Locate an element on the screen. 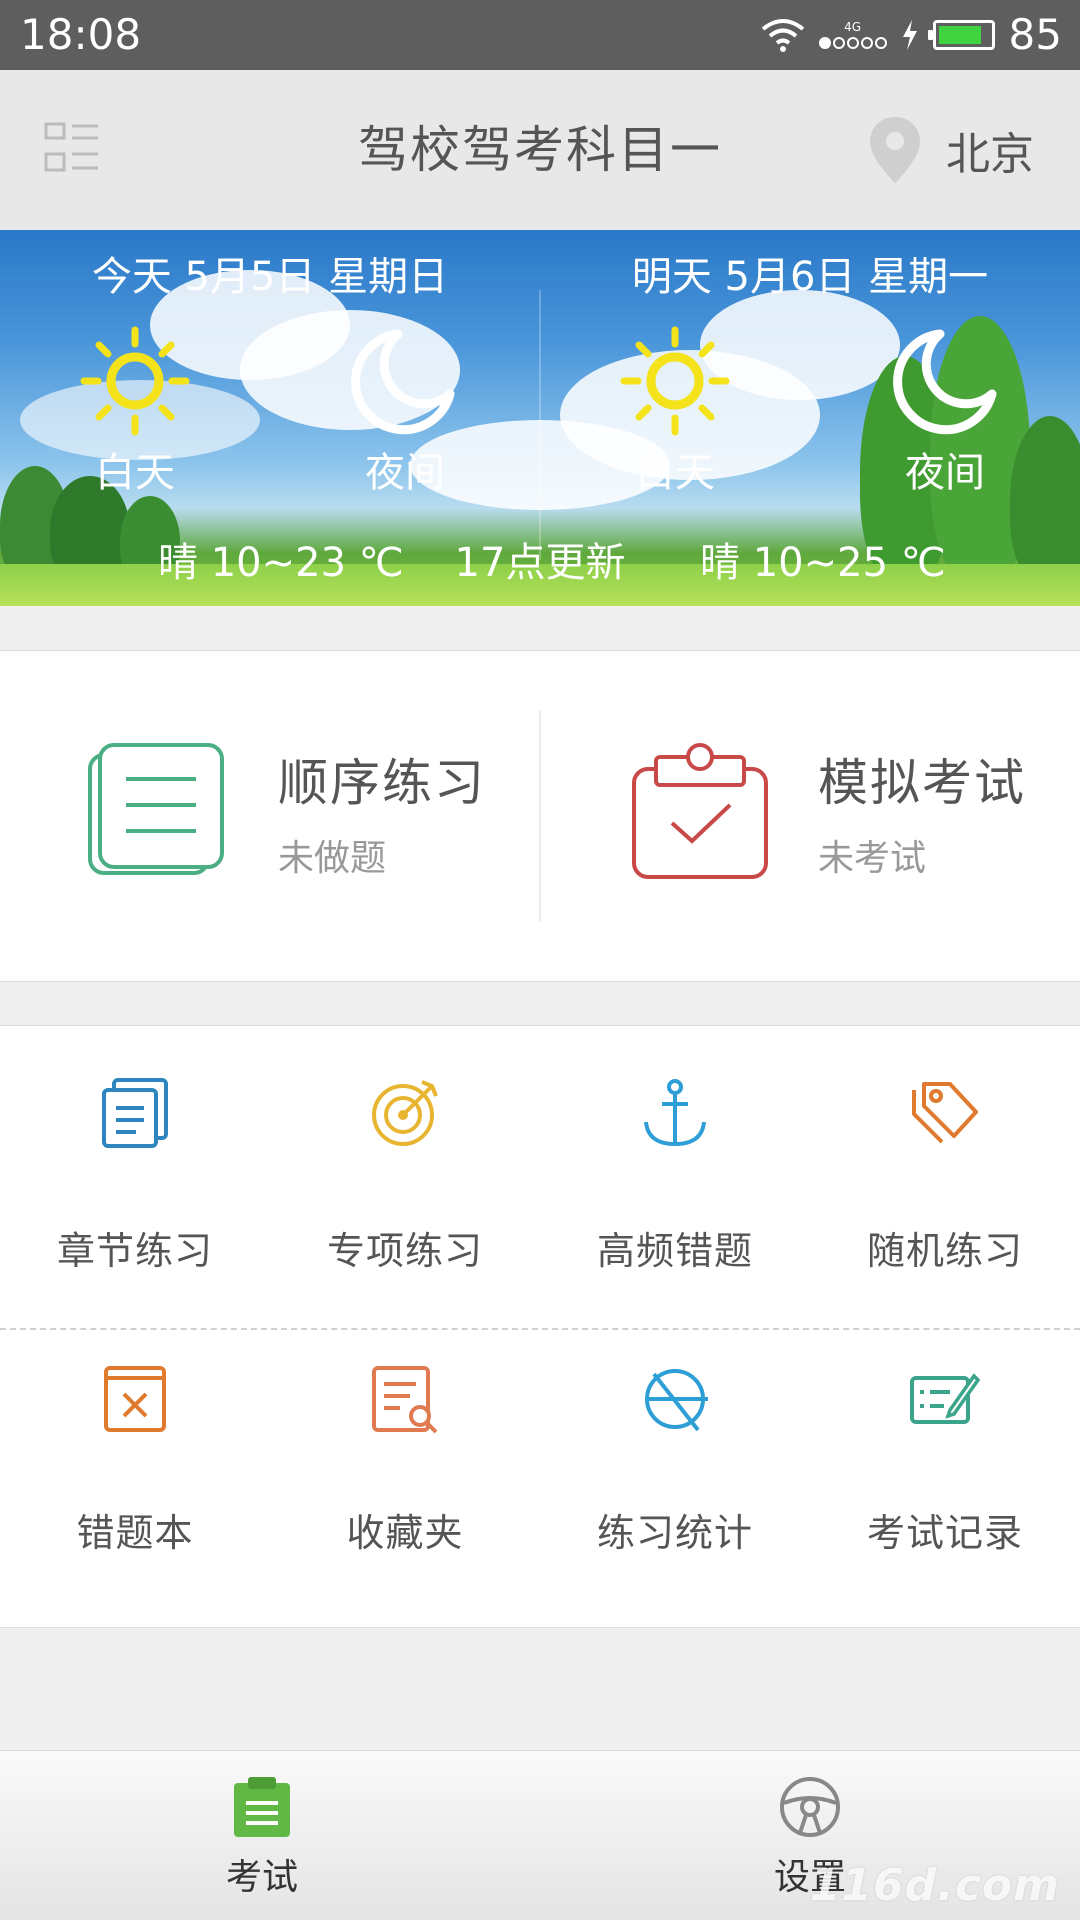  signal-icon: 4G is located at coordinates (852, 34).